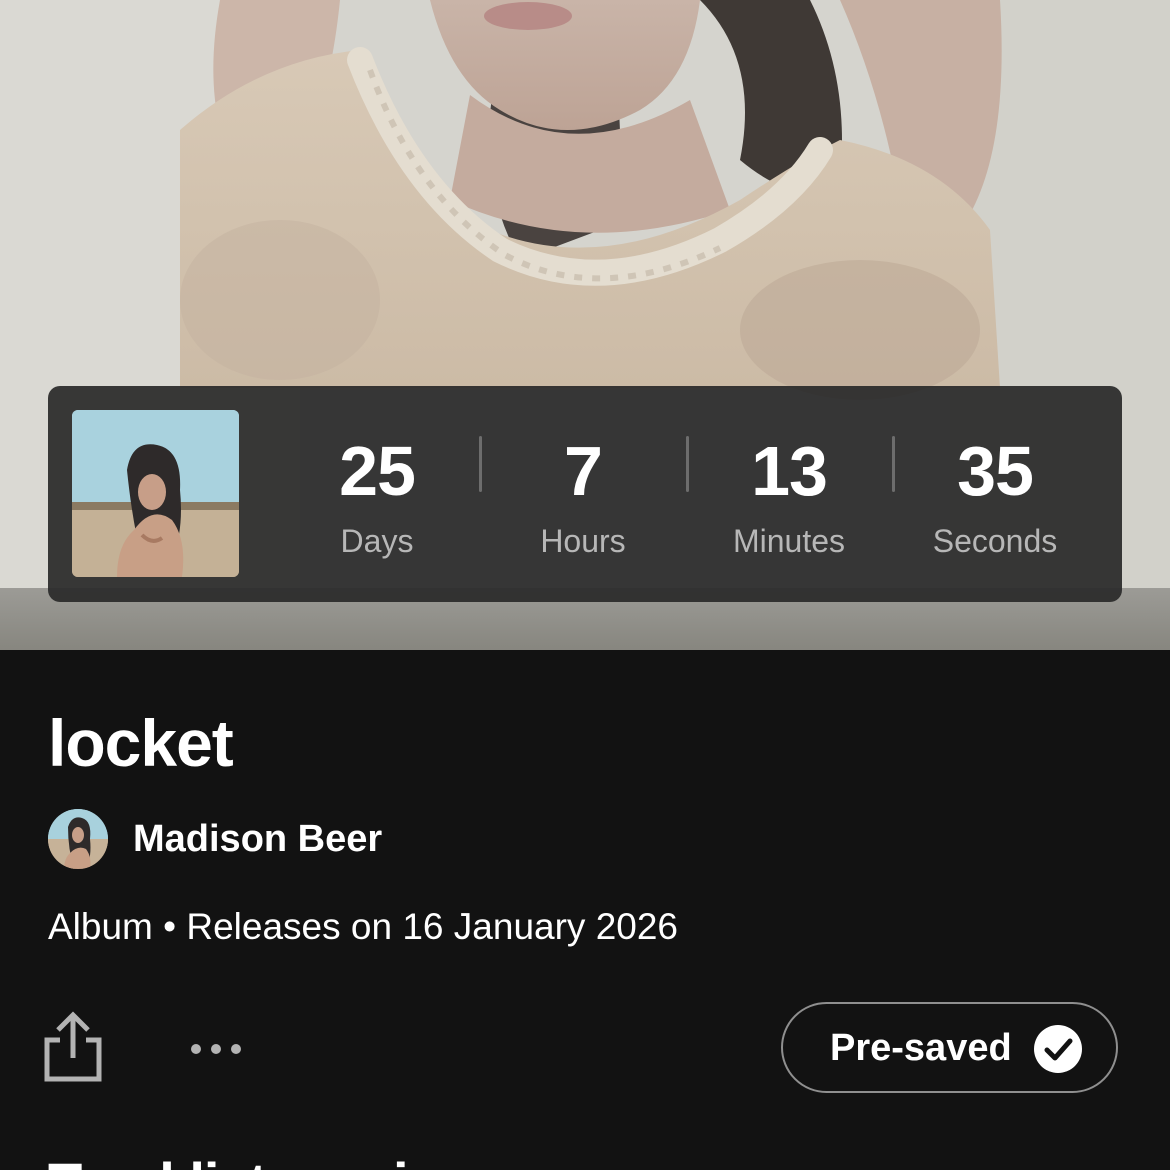 The image size is (1170, 1170). Describe the element at coordinates (141, 743) in the screenshot. I see `album-title: locket` at that location.